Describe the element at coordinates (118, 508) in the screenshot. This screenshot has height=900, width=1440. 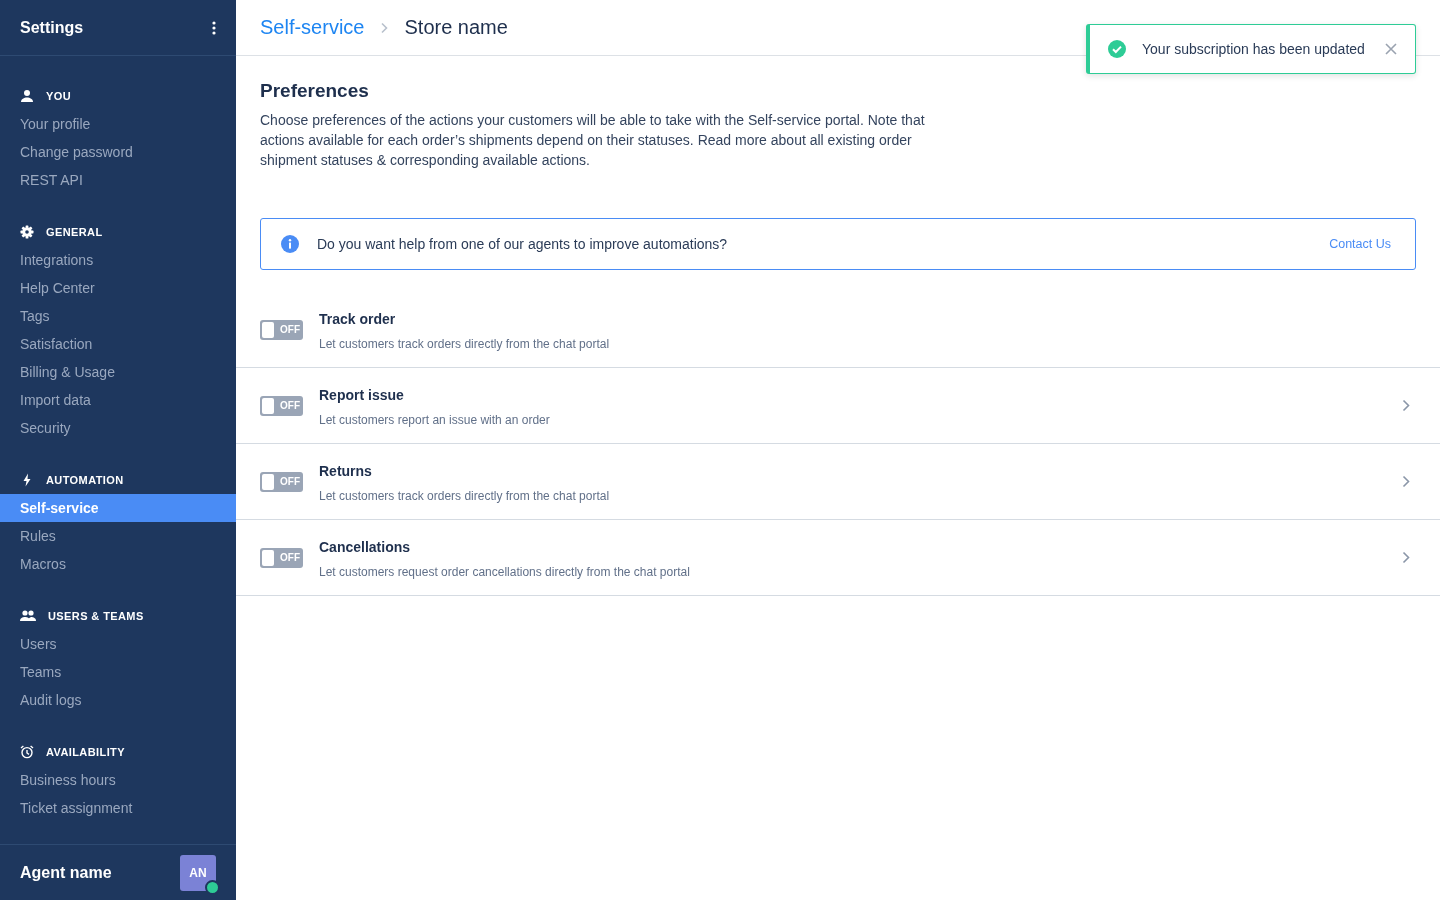
I see `nav-item: Self-service` at that location.